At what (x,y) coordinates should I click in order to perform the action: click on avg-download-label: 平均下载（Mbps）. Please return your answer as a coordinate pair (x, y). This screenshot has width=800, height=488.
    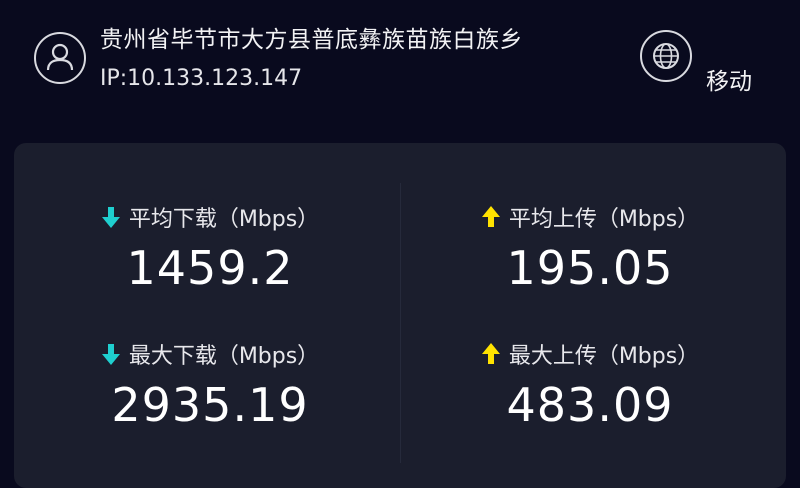
    Looking at the image, I should click on (224, 219).